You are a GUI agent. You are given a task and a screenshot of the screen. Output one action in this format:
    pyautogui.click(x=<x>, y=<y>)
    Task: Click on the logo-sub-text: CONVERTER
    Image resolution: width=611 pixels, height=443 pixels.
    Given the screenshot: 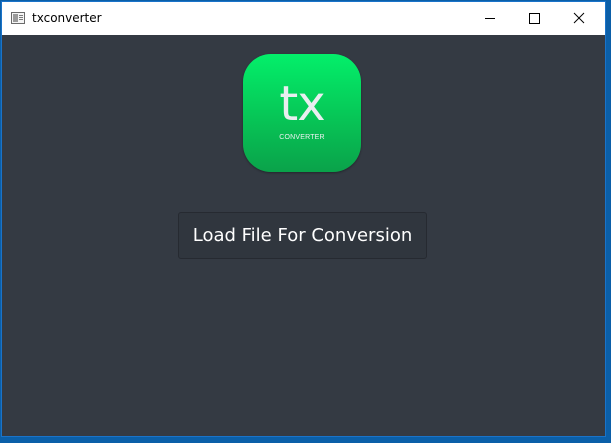 What is the action you would take?
    pyautogui.click(x=302, y=137)
    